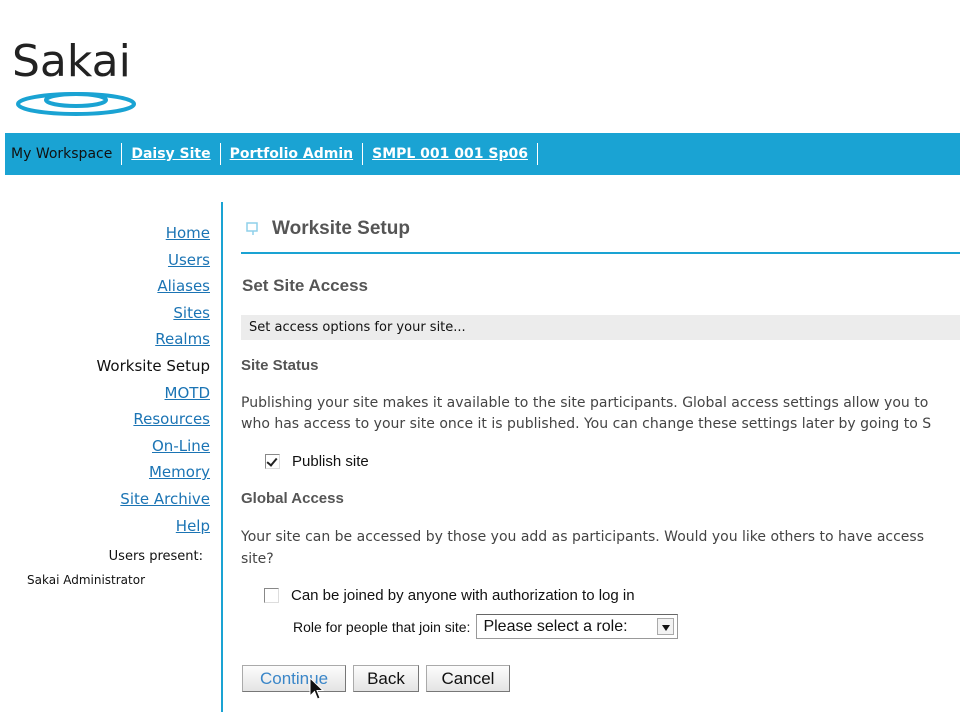 This screenshot has height=720, width=960. I want to click on publish-site-row: Publish site, so click(317, 461).